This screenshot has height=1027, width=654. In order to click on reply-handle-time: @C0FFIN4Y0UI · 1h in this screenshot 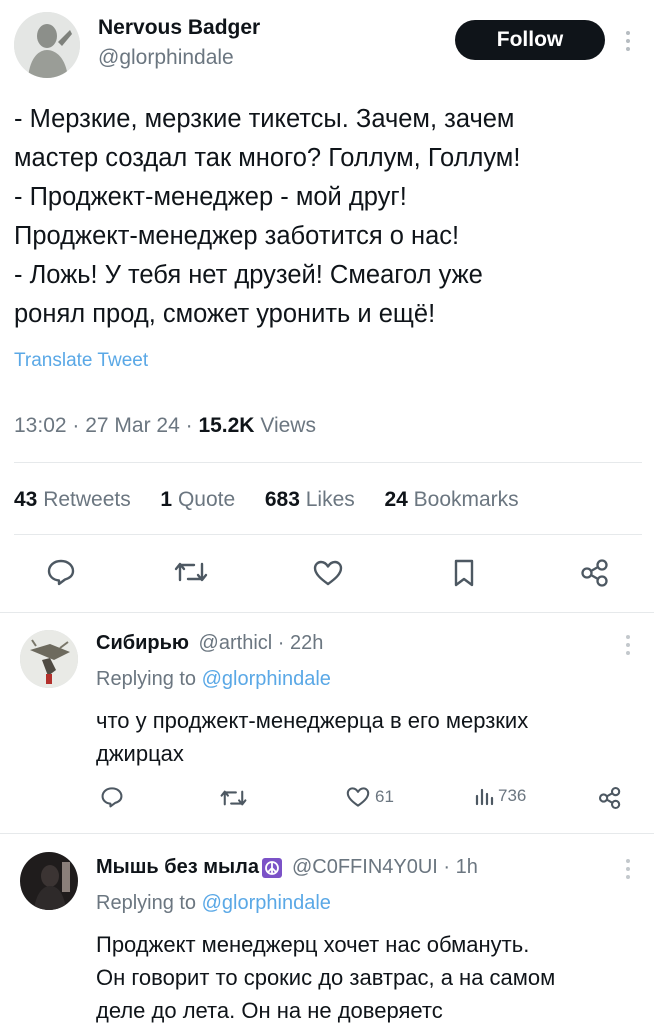, I will do `click(385, 867)`.